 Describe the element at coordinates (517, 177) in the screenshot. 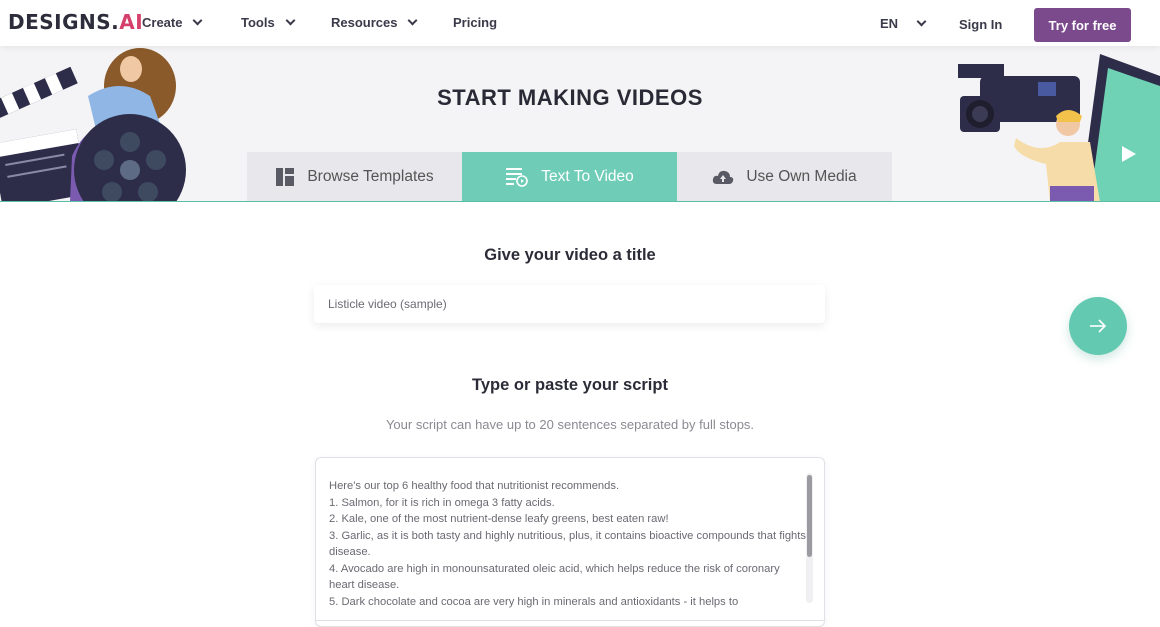

I see `text-document-icon` at that location.